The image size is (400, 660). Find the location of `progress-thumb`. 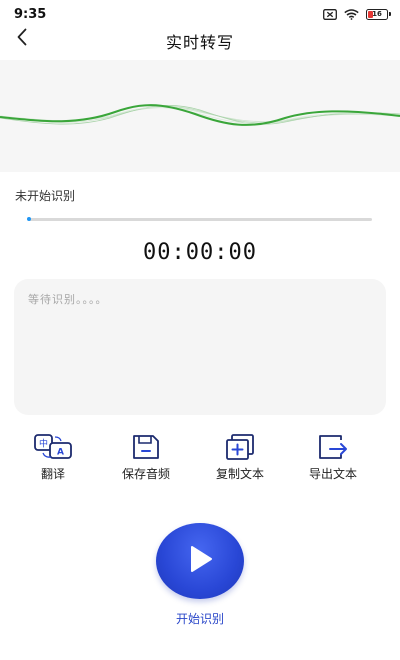

progress-thumb is located at coordinates (29, 219).